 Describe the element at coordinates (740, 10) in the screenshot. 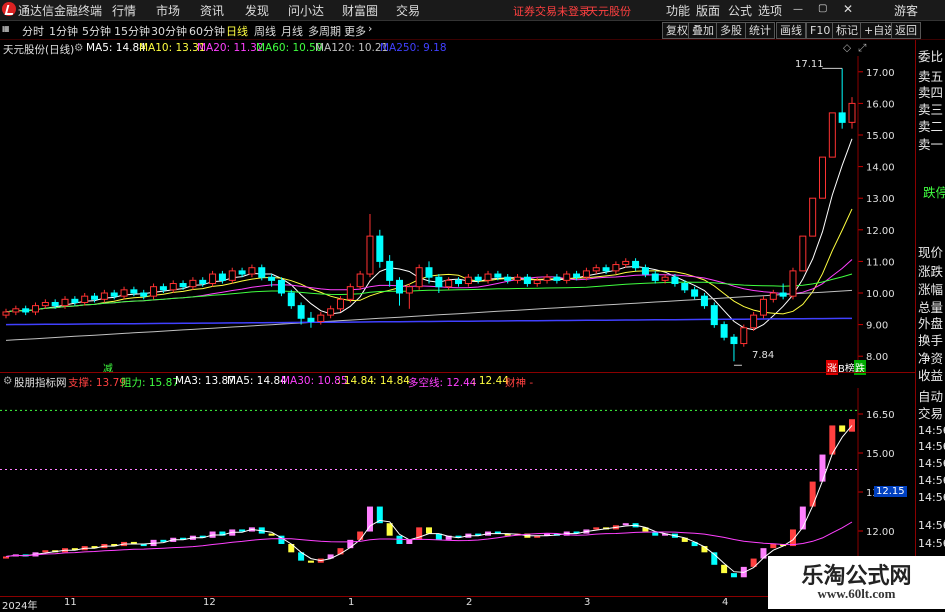

I see `menu-item-formula: 公式` at that location.